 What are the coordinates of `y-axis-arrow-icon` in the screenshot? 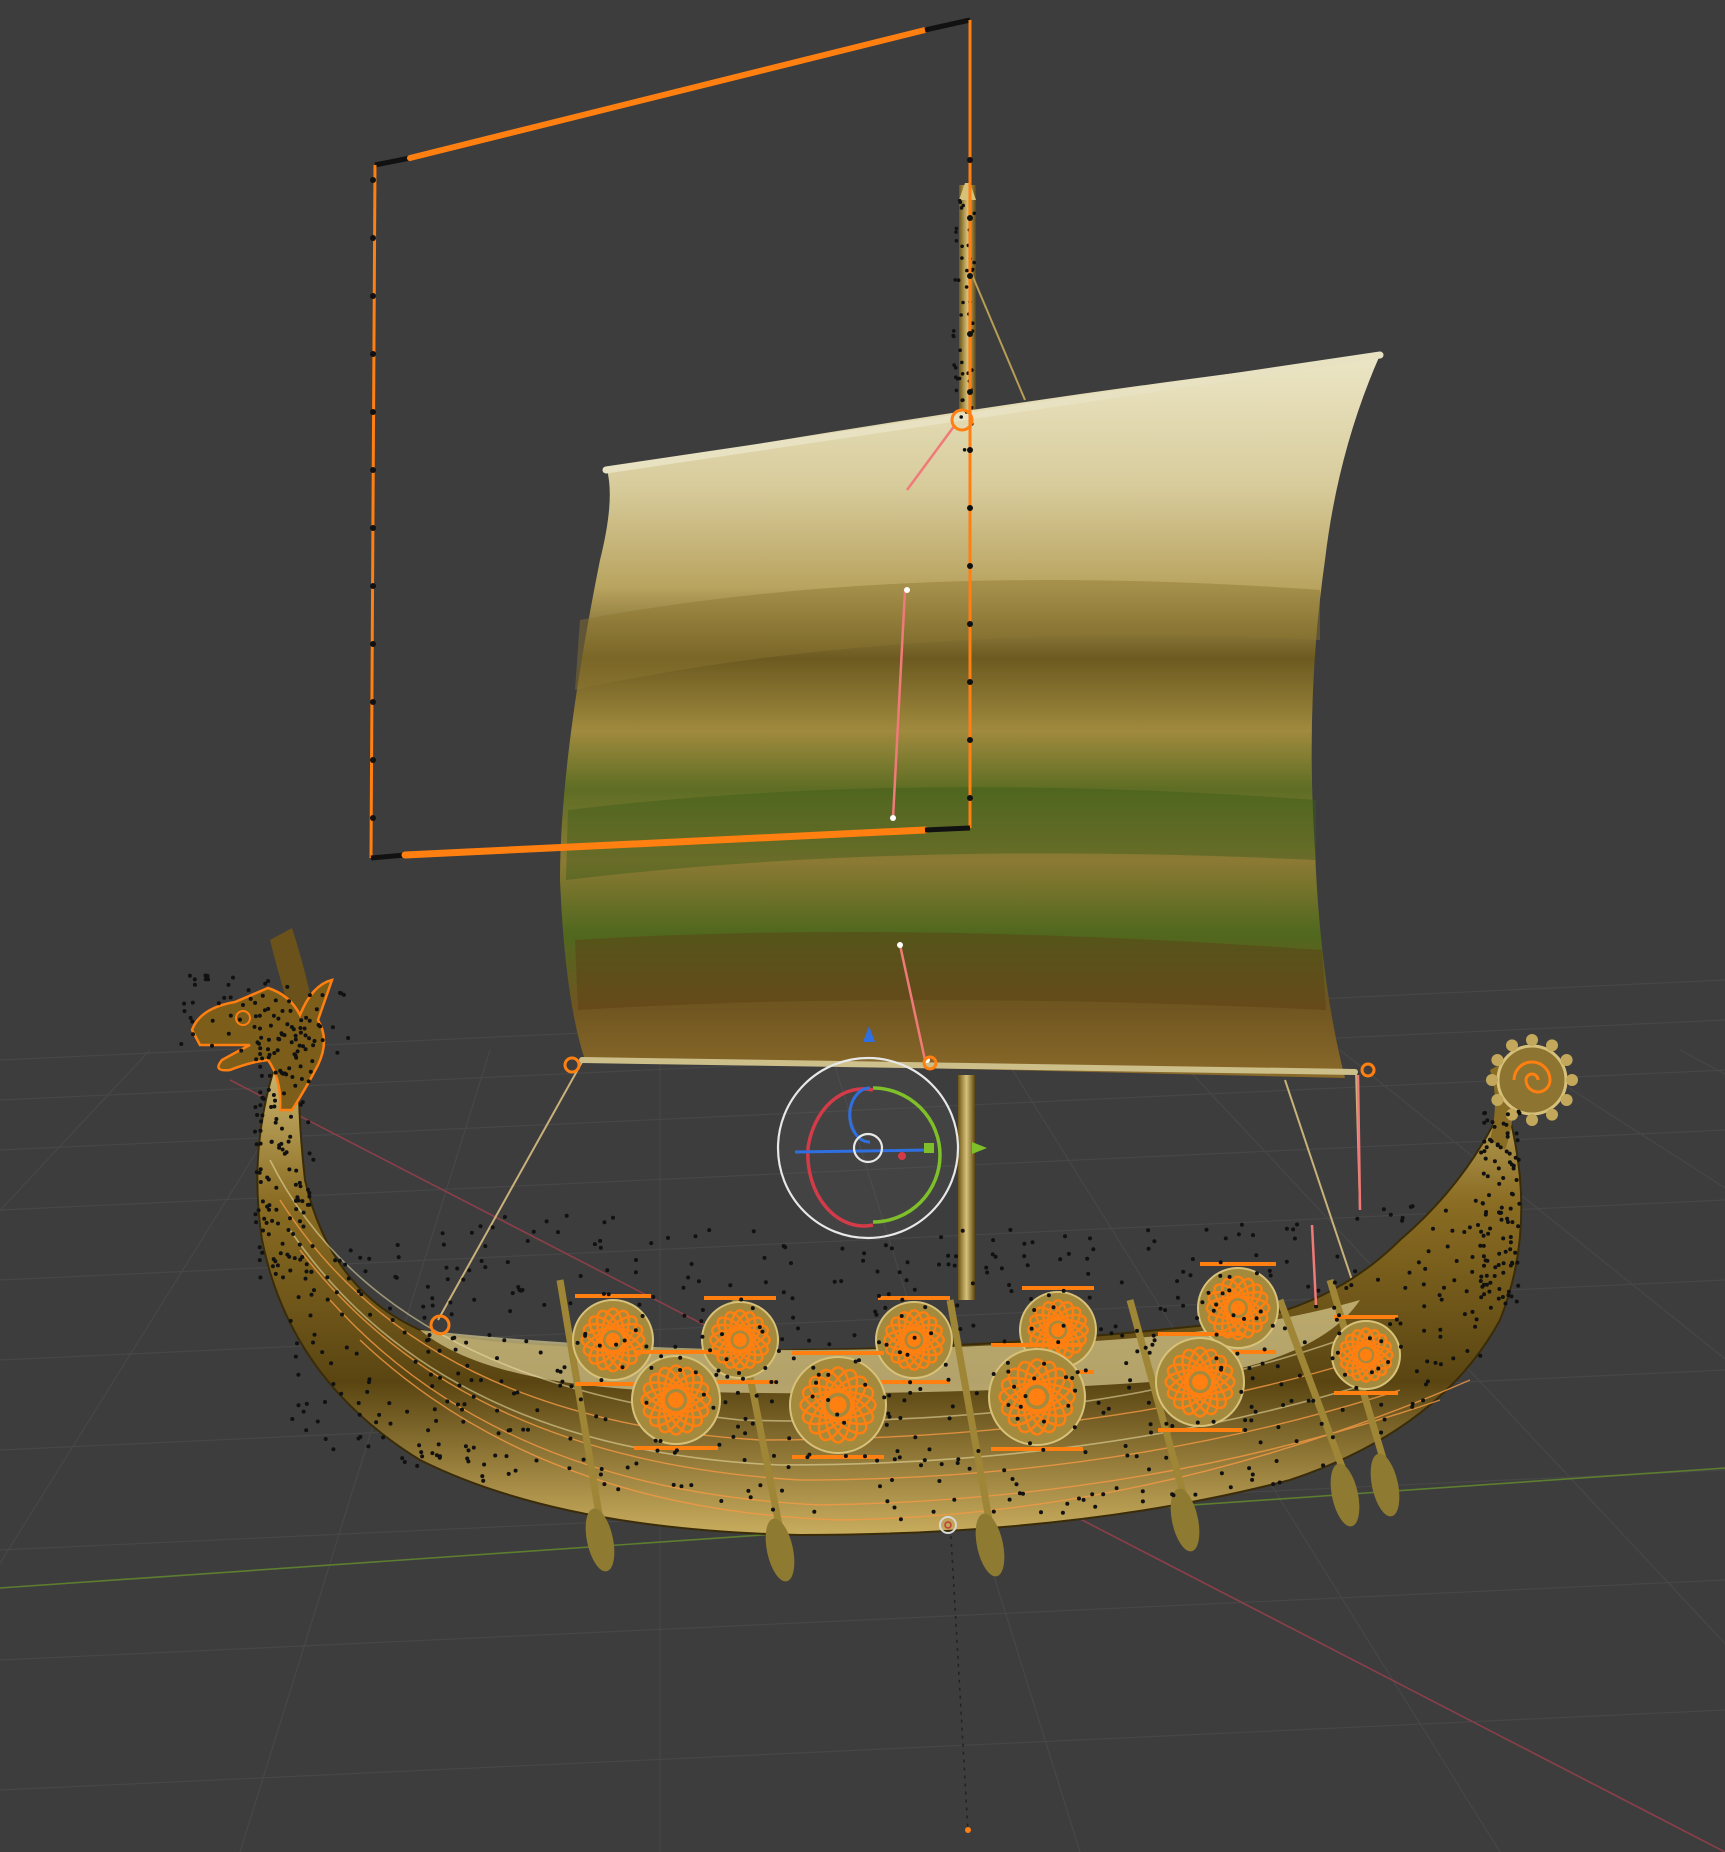 It's located at (979, 1148).